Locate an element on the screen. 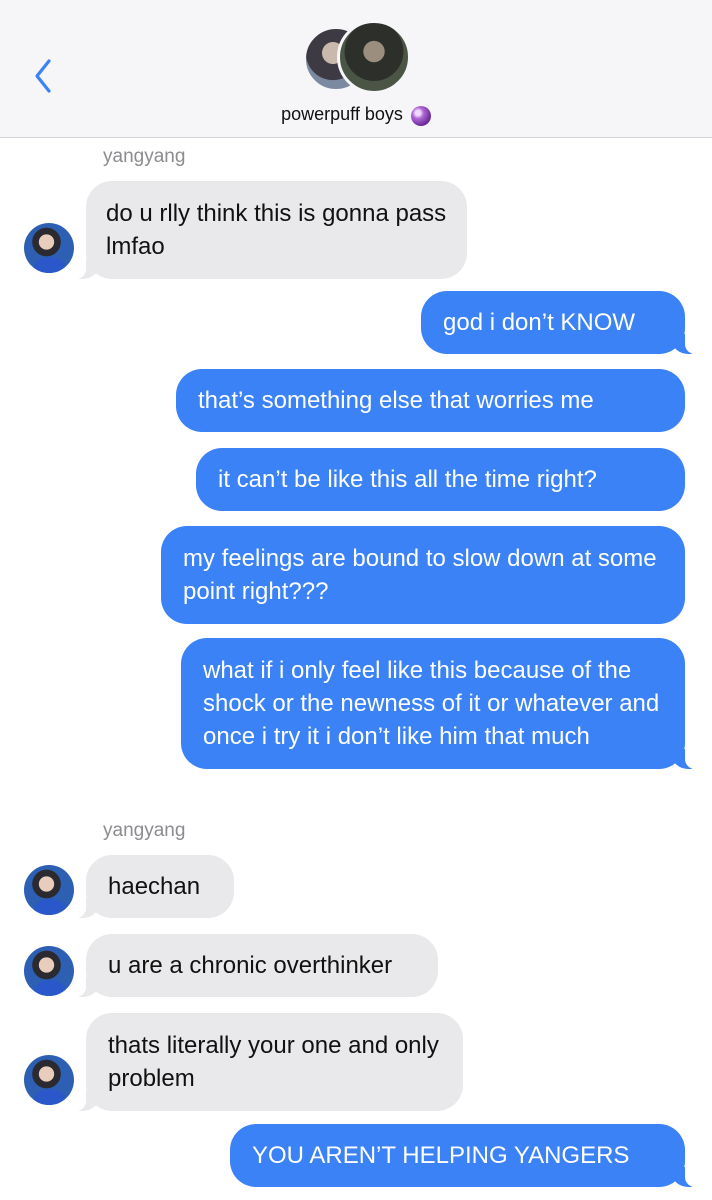 This screenshot has height=1200, width=712. message-bubble-incoming: u are a chronic overthinker is located at coordinates (257, 965).